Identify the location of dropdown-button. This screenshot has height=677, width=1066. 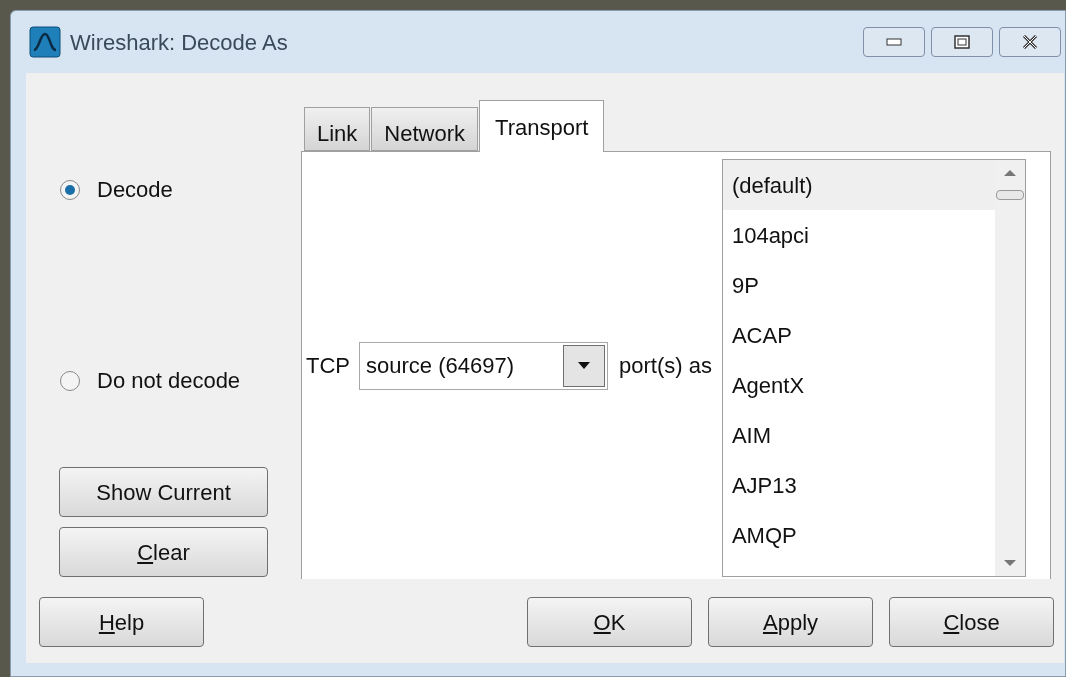
(584, 365).